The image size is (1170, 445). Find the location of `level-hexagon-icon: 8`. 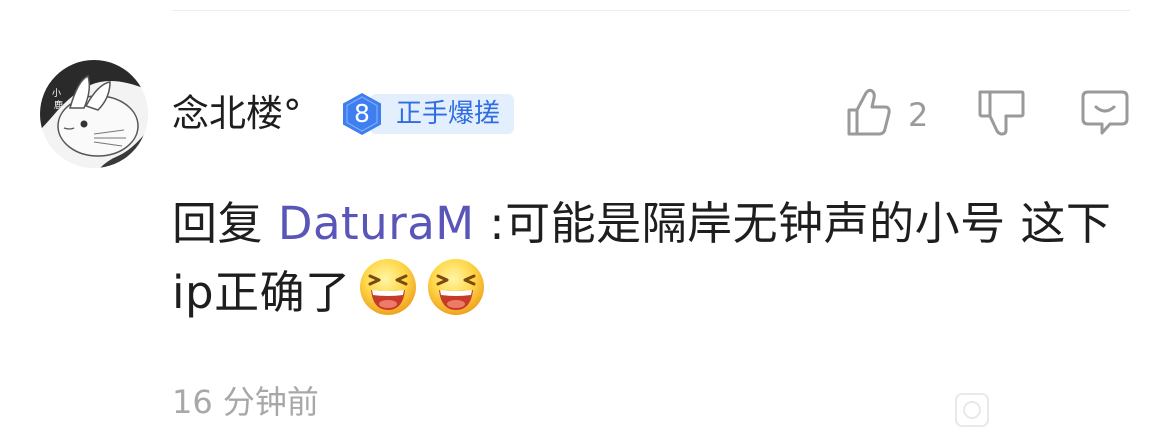

level-hexagon-icon: 8 is located at coordinates (362, 114).